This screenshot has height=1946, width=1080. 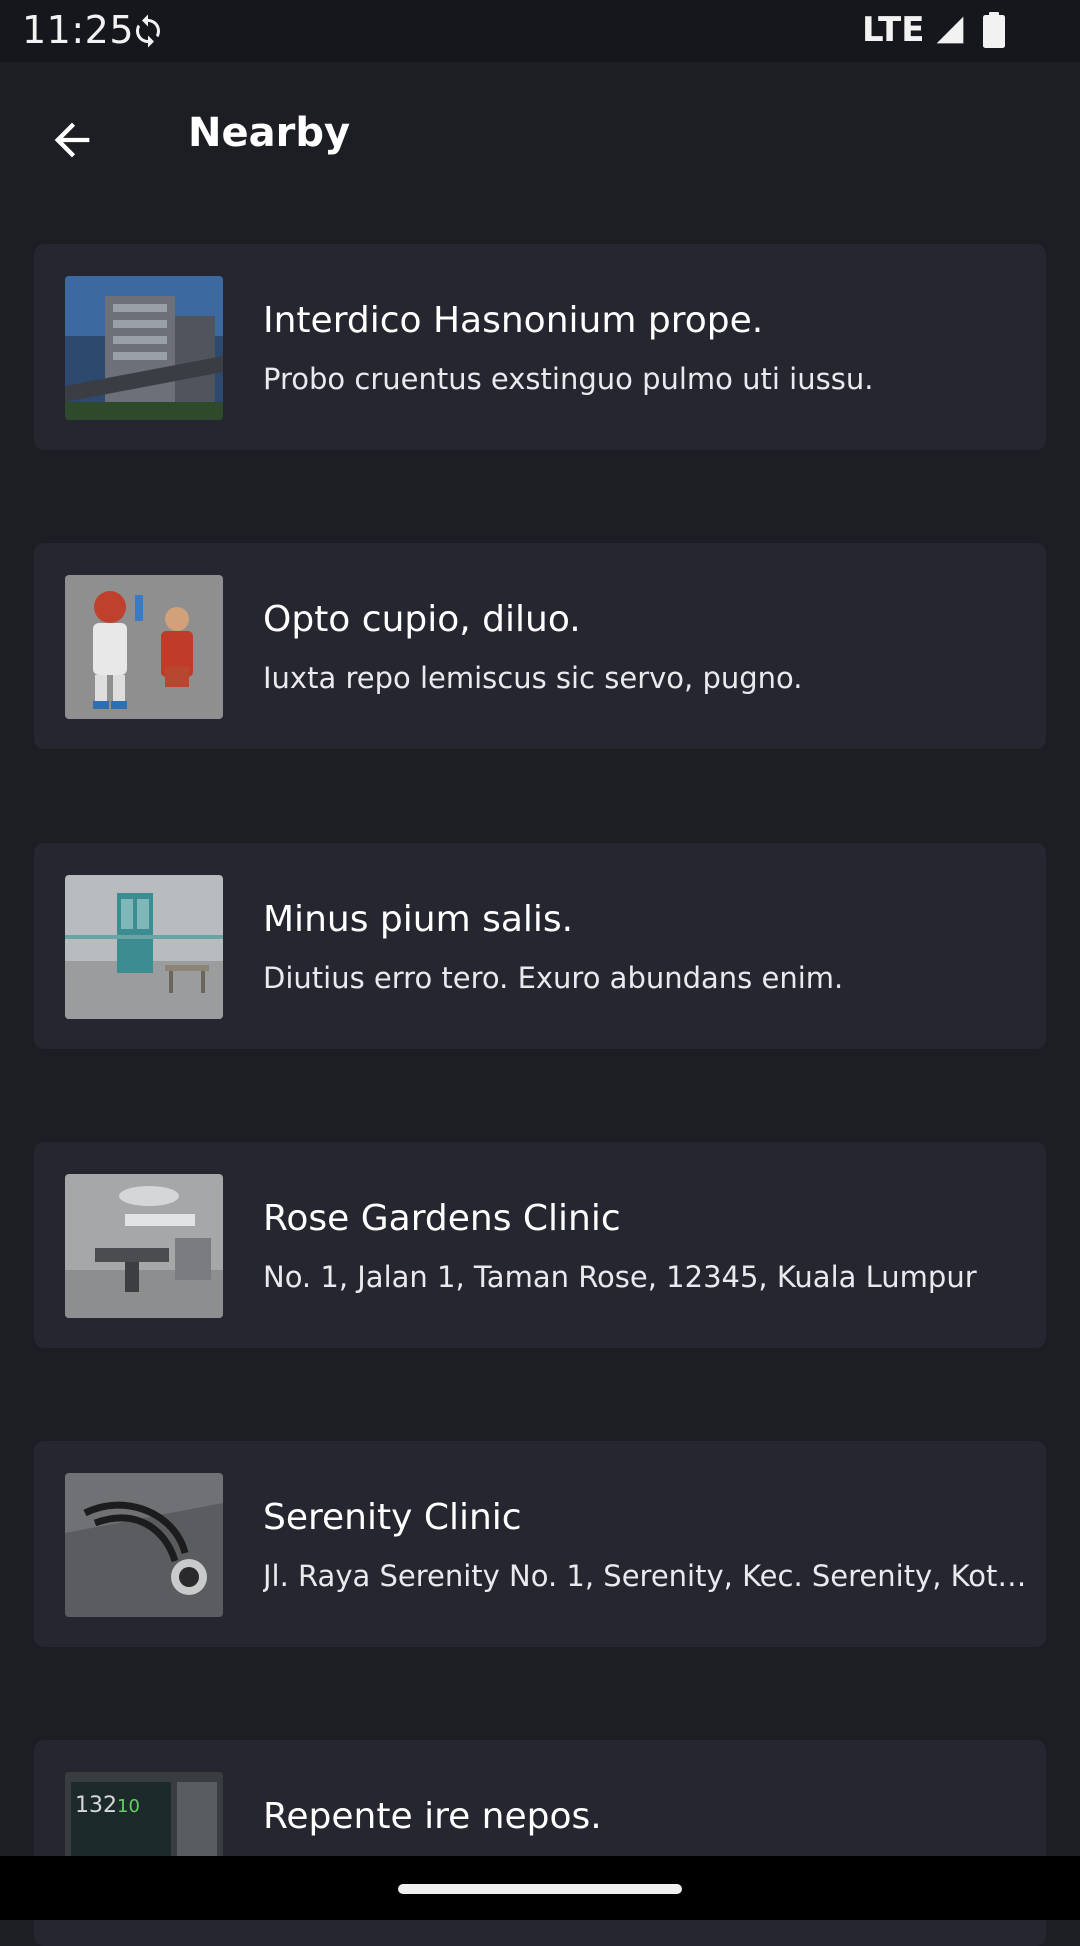 I want to click on battery-icon, so click(x=994, y=30).